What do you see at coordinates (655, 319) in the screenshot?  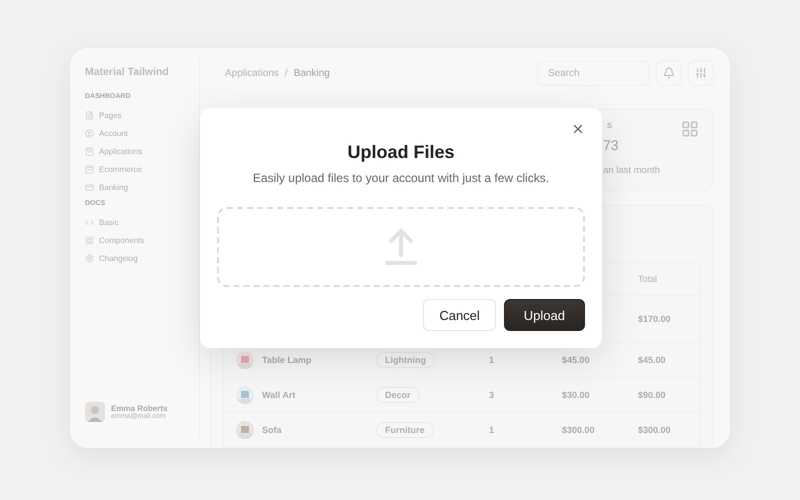 I see `table-cell-text: $170.00` at bounding box center [655, 319].